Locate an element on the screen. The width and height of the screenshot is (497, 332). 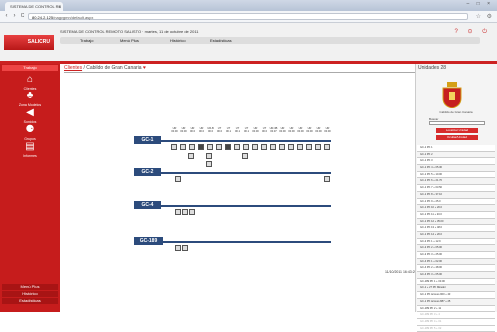
list-item: GC-1 PK 5 + 10.00 is located at coordinates (456, 175).